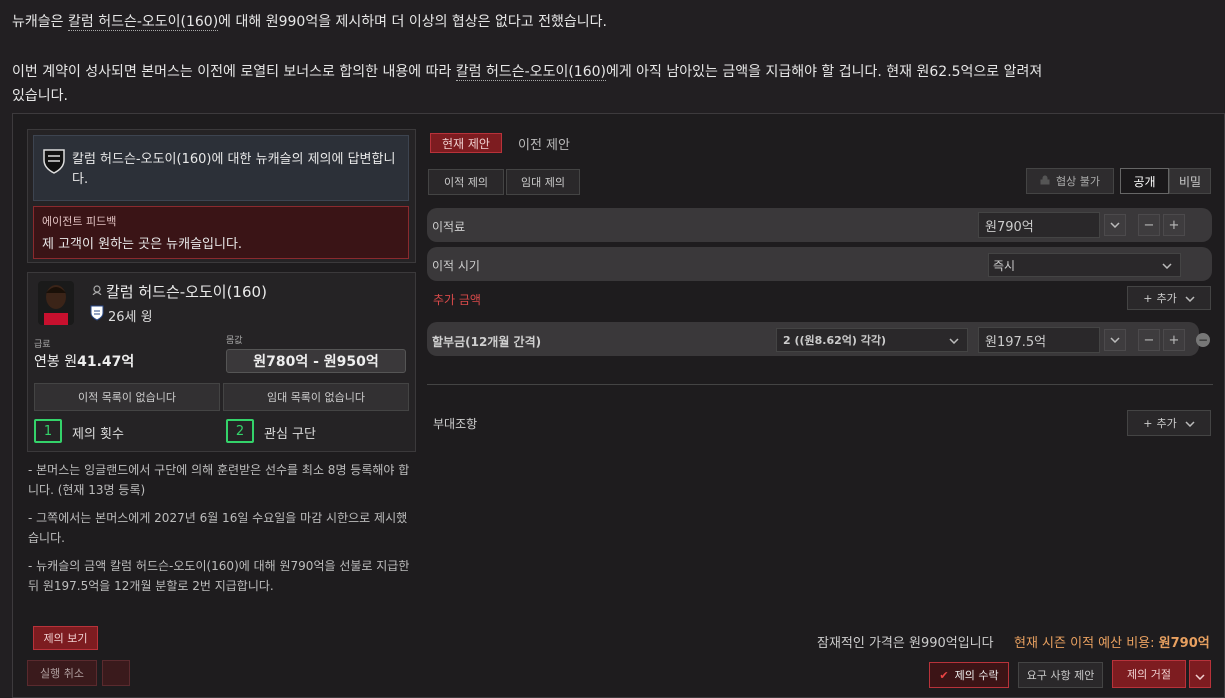 This screenshot has width=1225, height=698. I want to click on england-crest-icon, so click(97, 313).